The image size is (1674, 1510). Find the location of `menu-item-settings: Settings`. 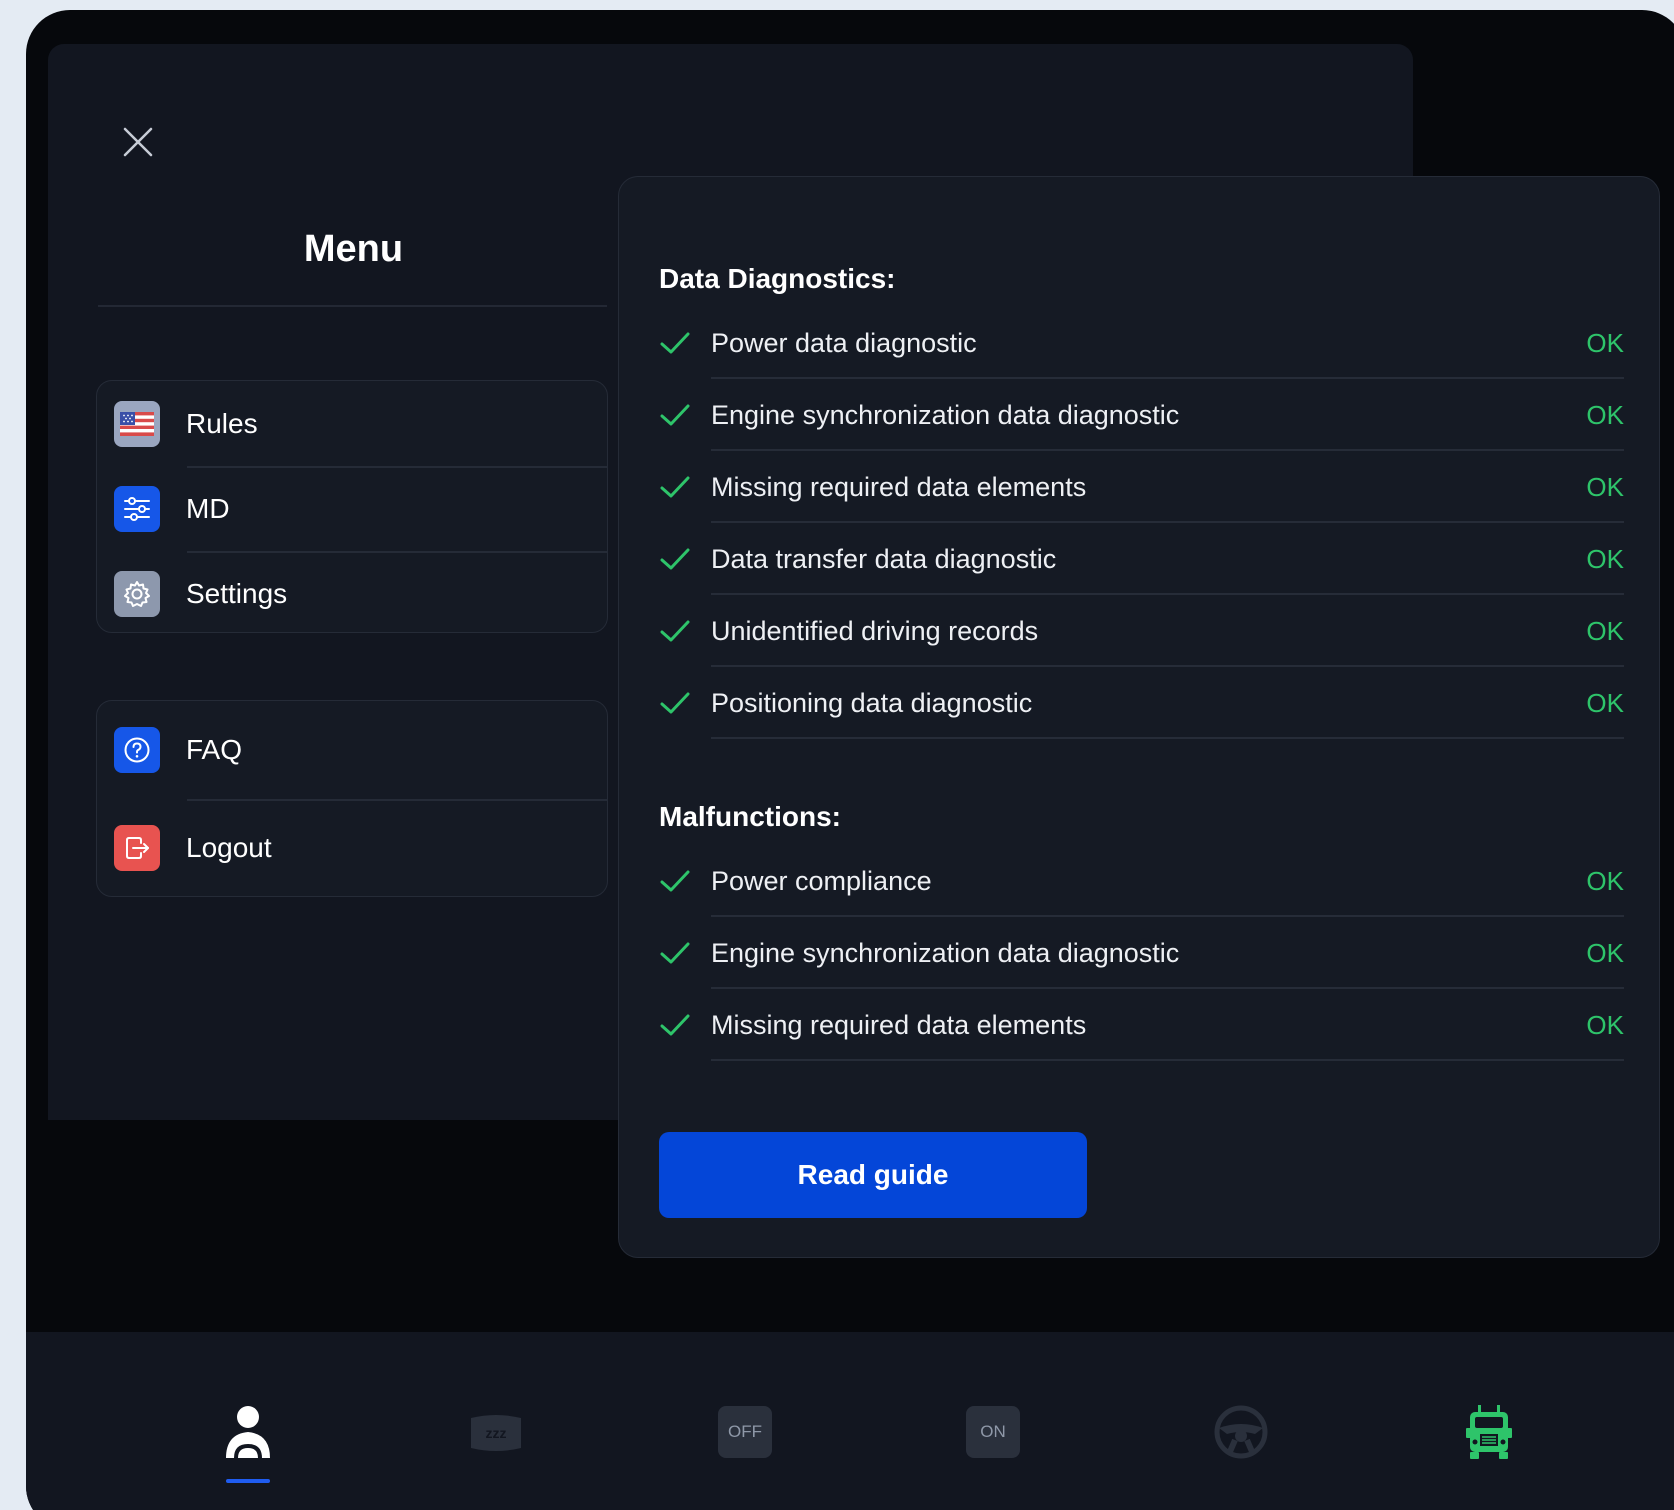

menu-item-settings: Settings is located at coordinates (352, 591).